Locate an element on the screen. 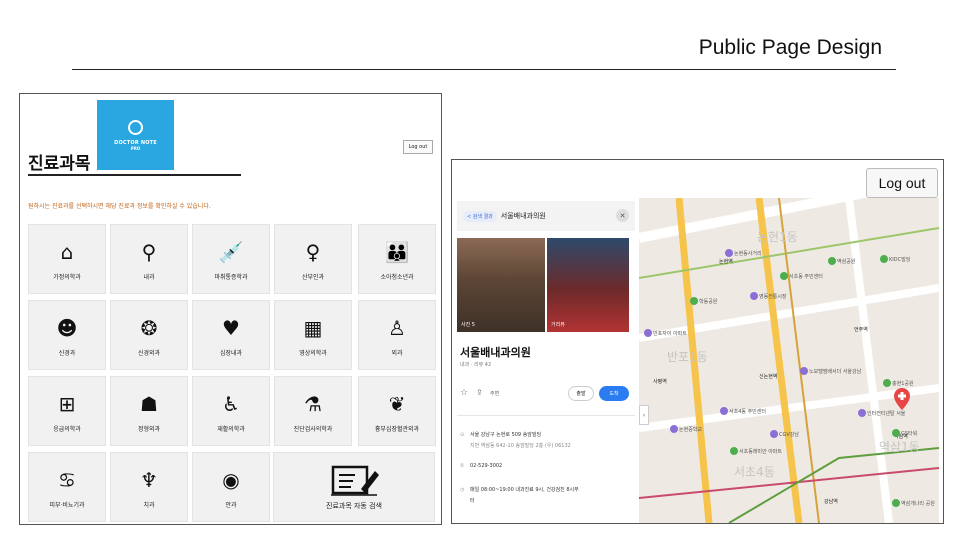 The width and height of the screenshot is (960, 540). map-label-station: 언주역 is located at coordinates (861, 329).